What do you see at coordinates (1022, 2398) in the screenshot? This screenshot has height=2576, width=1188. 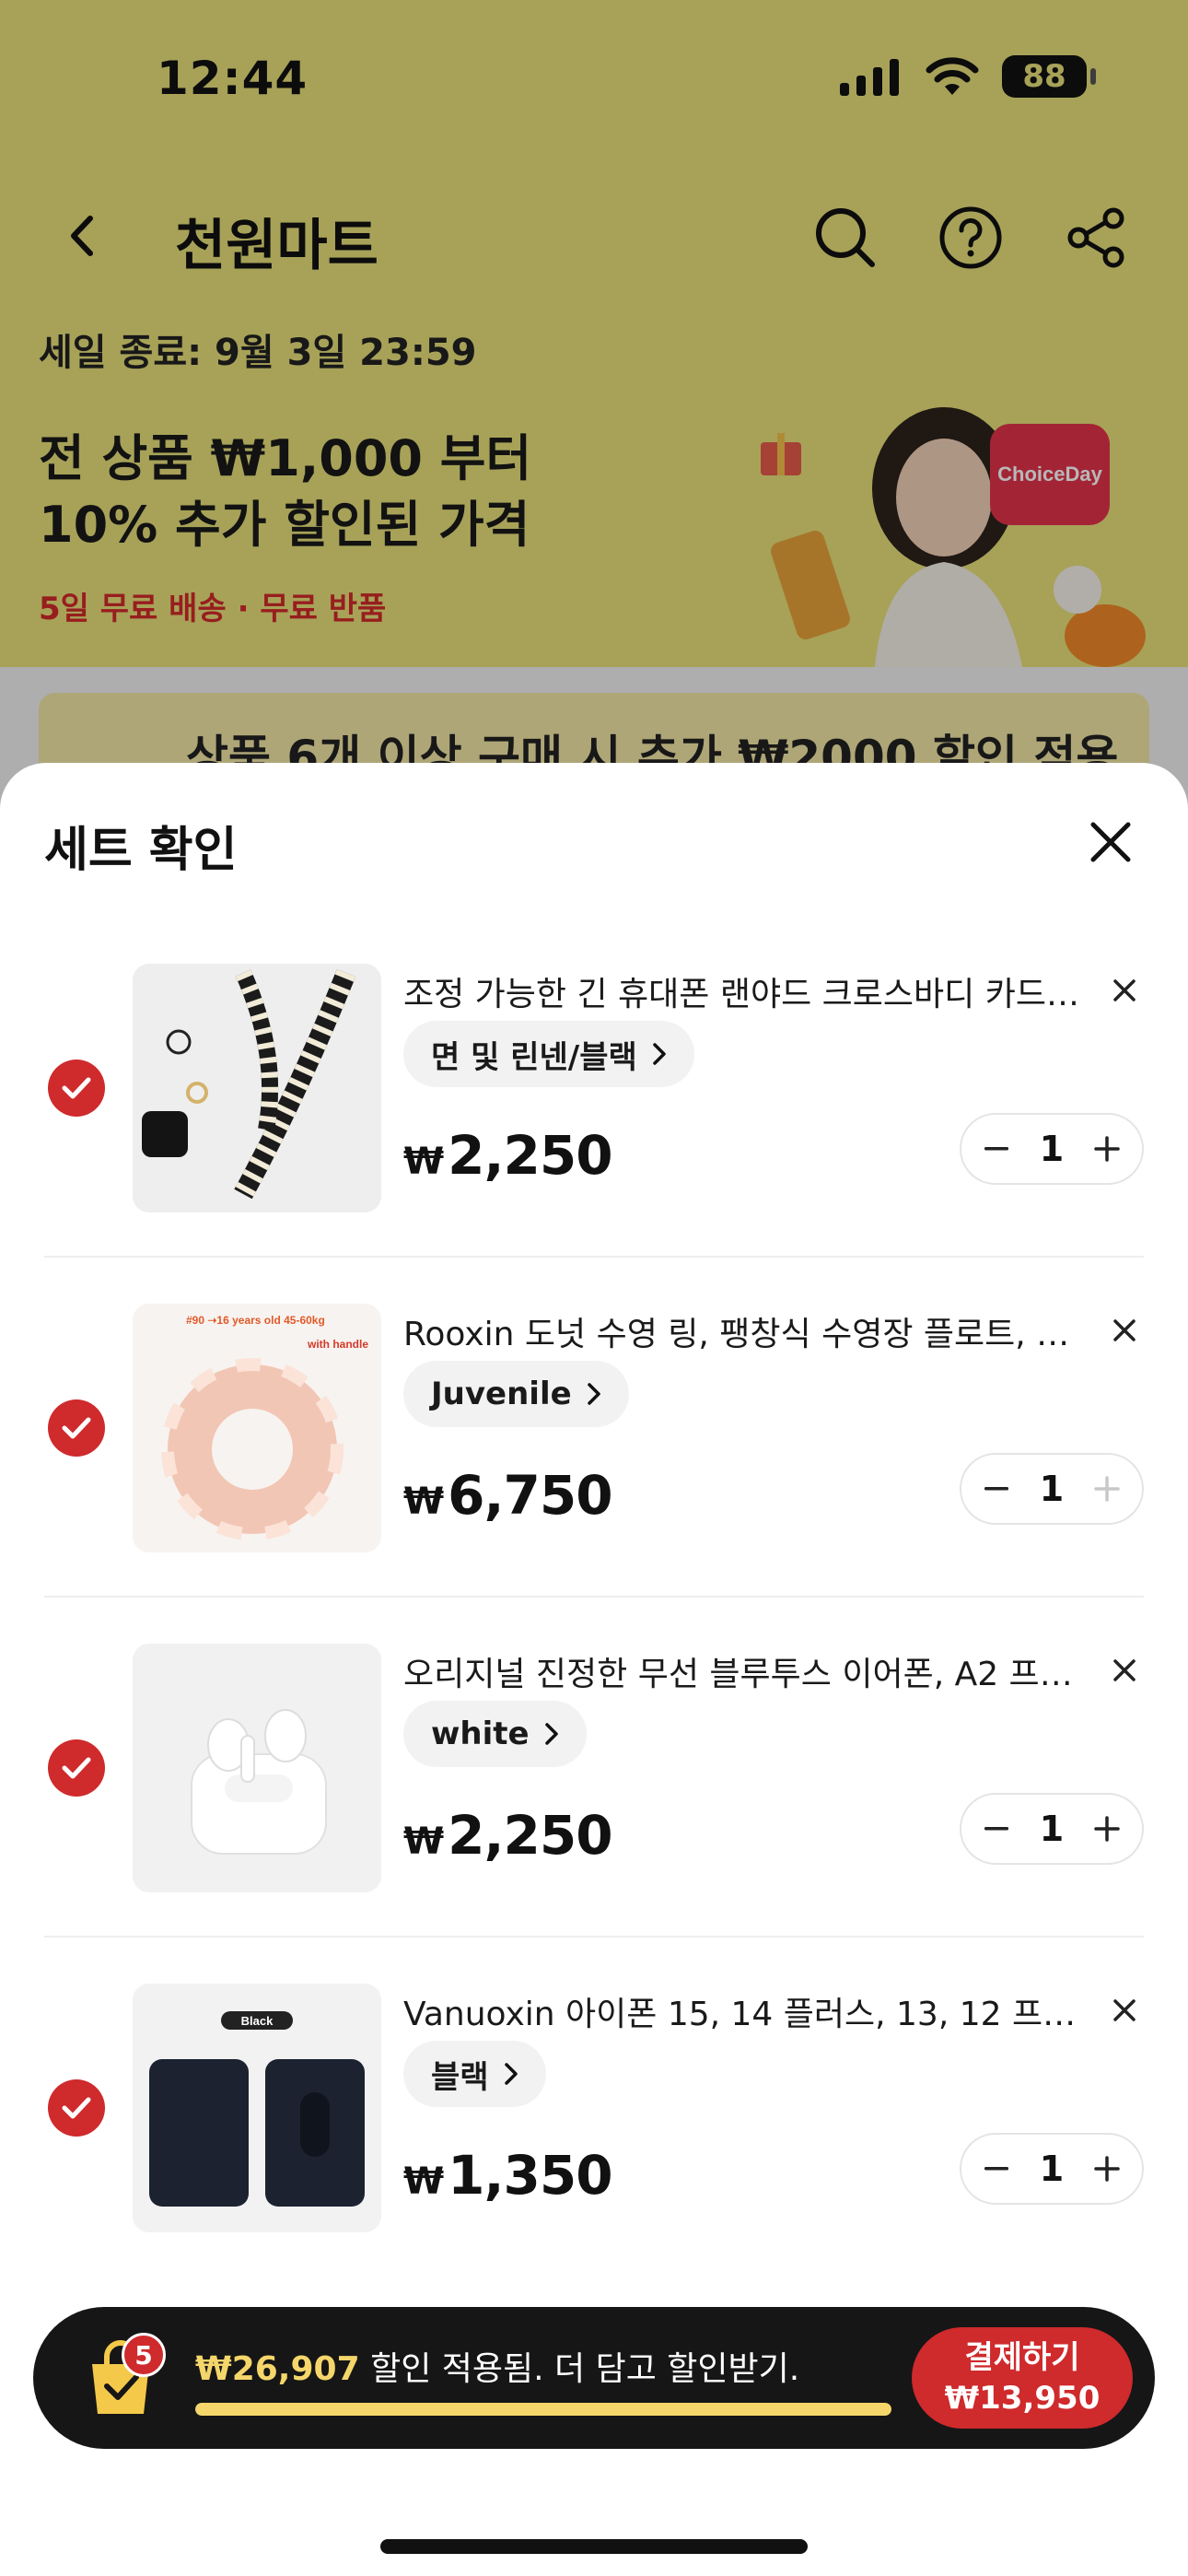 I see `checkout-total: ₩13,950` at bounding box center [1022, 2398].